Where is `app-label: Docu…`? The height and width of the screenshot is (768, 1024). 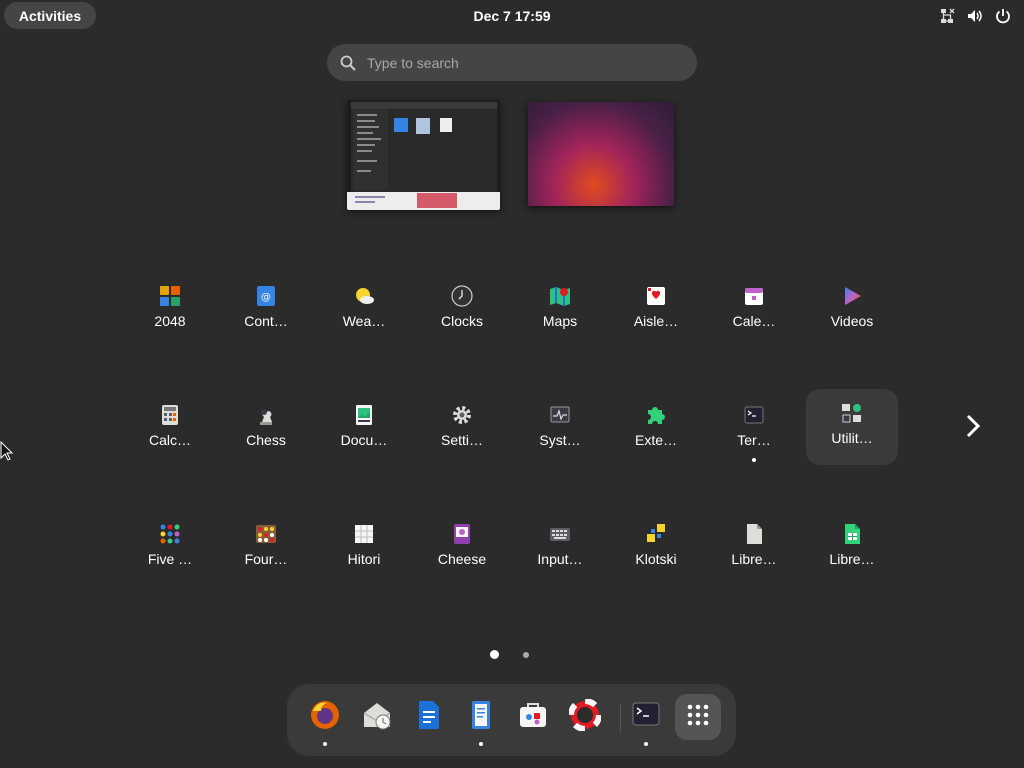 app-label: Docu… is located at coordinates (364, 440).